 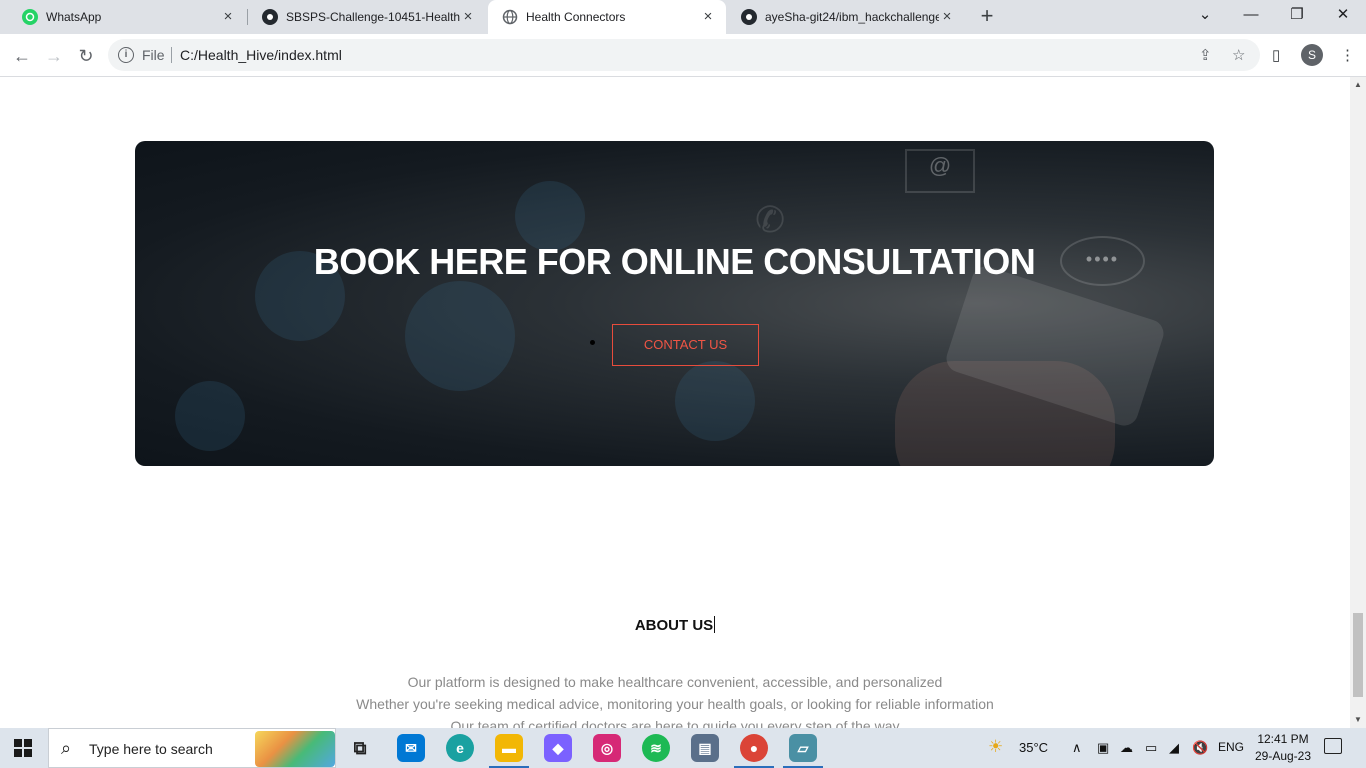 I want to click on bookmark-star-icon: ☆, so click(x=1238, y=55).